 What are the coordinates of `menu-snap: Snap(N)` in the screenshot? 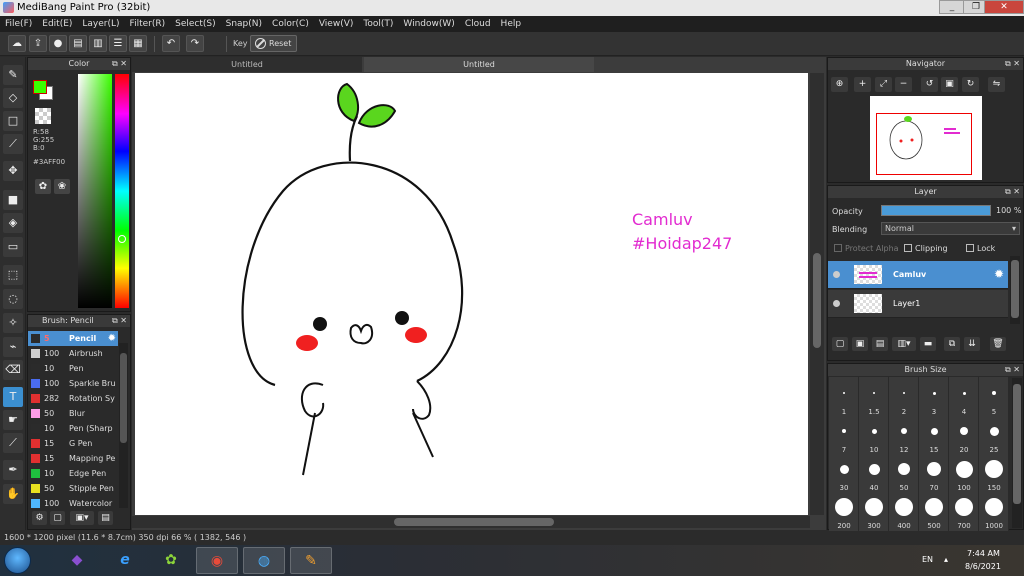 It's located at (244, 24).